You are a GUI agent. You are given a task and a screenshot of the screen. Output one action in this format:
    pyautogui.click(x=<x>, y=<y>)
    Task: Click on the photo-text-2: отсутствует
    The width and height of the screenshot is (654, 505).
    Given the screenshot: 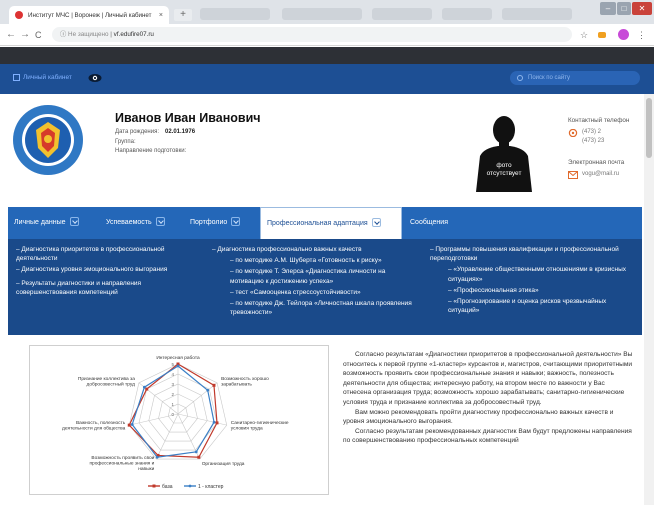 What is the action you would take?
    pyautogui.click(x=504, y=173)
    